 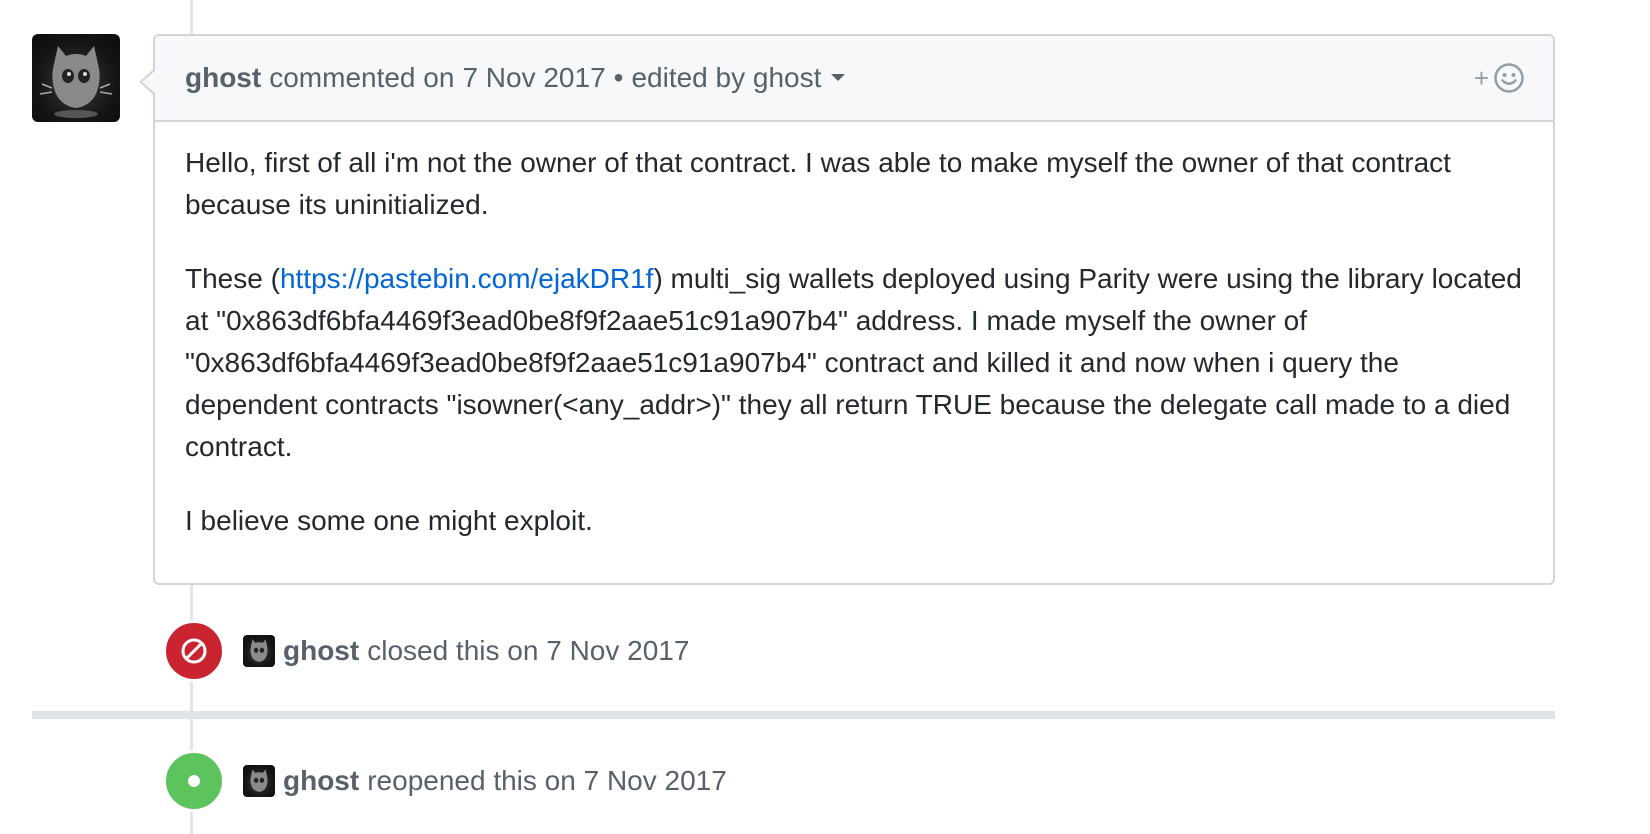 What do you see at coordinates (528, 650) in the screenshot?
I see `event-text: closed this on 7 Nov 2017` at bounding box center [528, 650].